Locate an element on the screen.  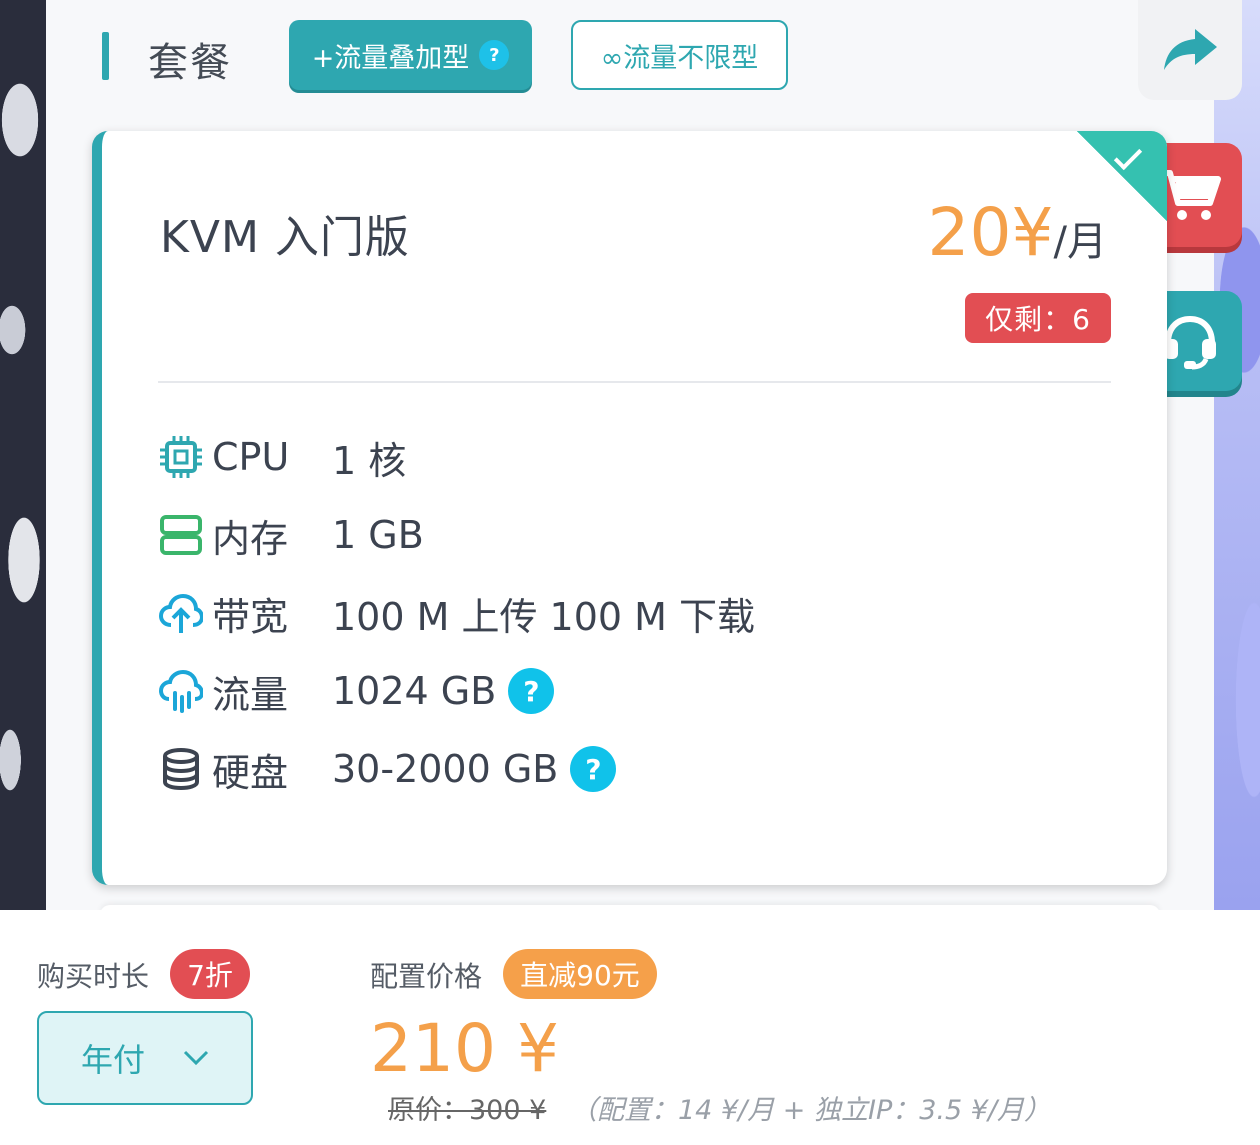
spec-row-traffic: 流量 1024 GB ? is located at coordinates (356, 691).